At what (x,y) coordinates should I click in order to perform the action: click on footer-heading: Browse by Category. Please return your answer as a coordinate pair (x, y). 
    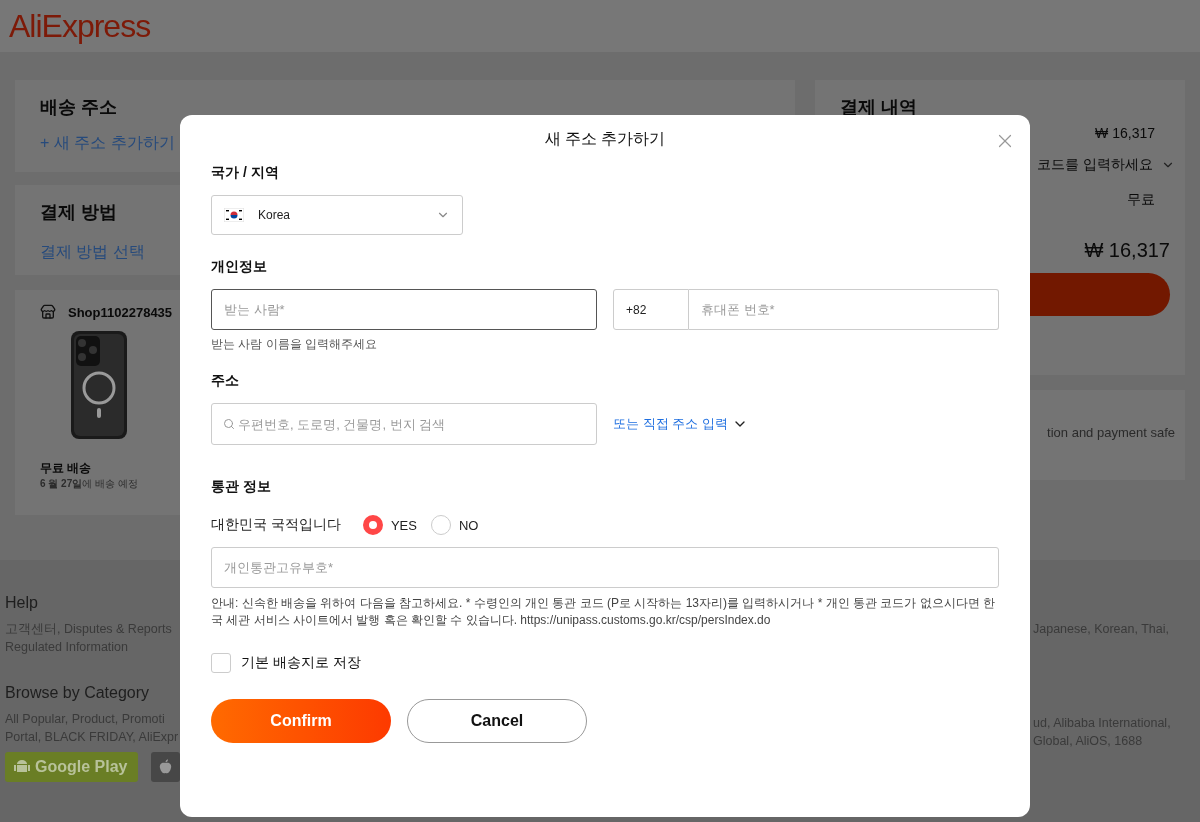
    Looking at the image, I should click on (77, 693).